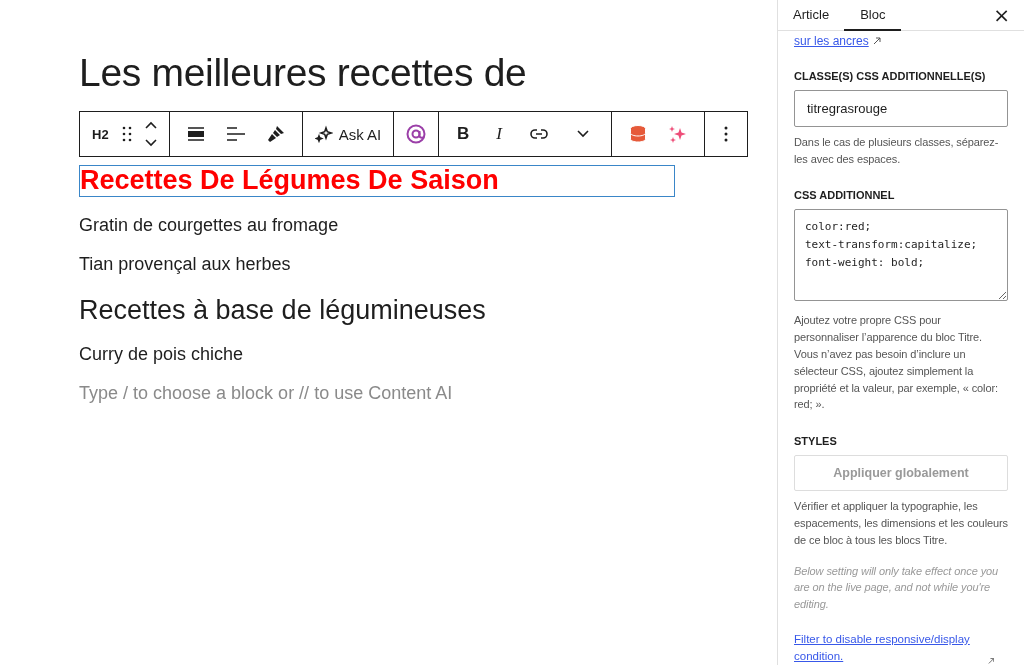 The height and width of the screenshot is (665, 1024). Describe the element at coordinates (897, 150) in the screenshot. I see `help-text: Dans le cas de plusieurs classes, séparez-les avec des espaces.` at that location.